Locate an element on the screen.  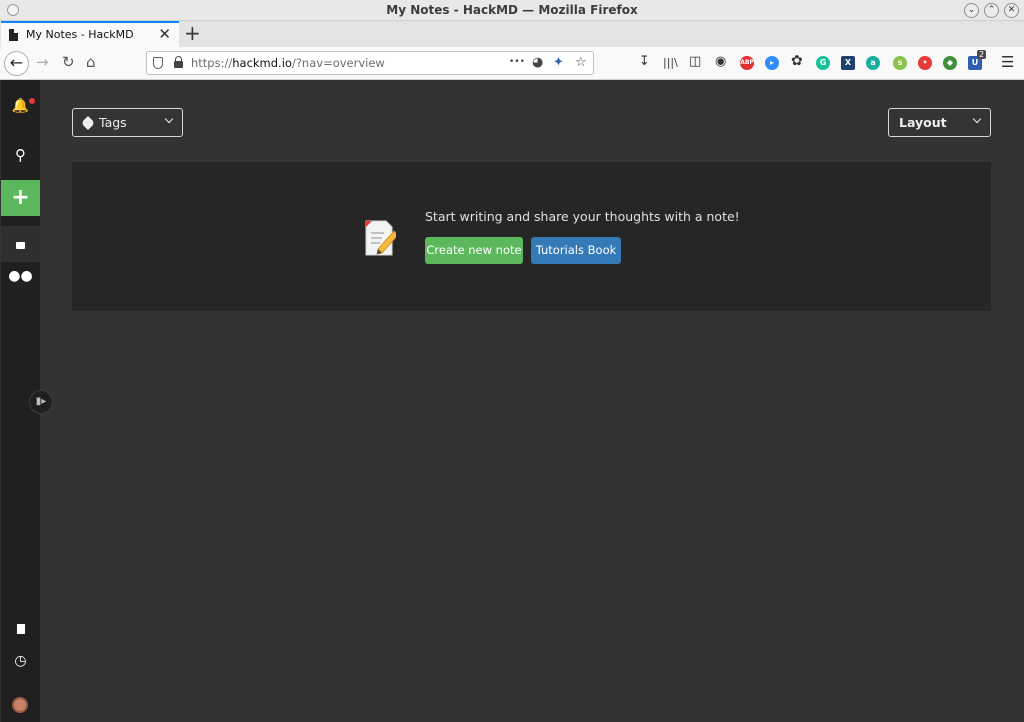
url-path: /?nav=overview is located at coordinates (338, 63).